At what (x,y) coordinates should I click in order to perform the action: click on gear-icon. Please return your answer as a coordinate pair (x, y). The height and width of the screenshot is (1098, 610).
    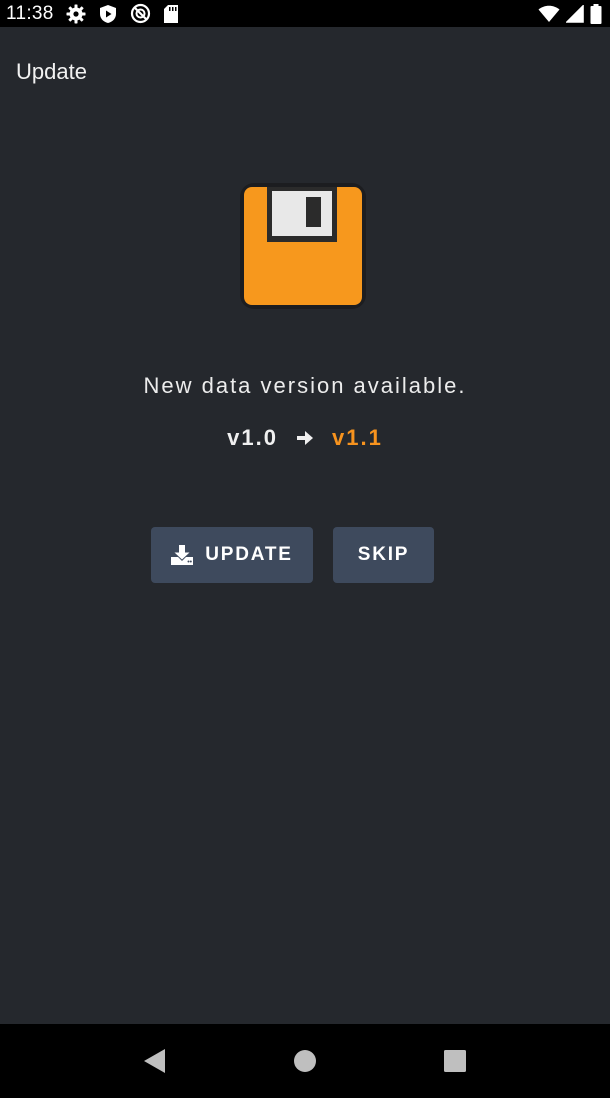
    Looking at the image, I should click on (76, 14).